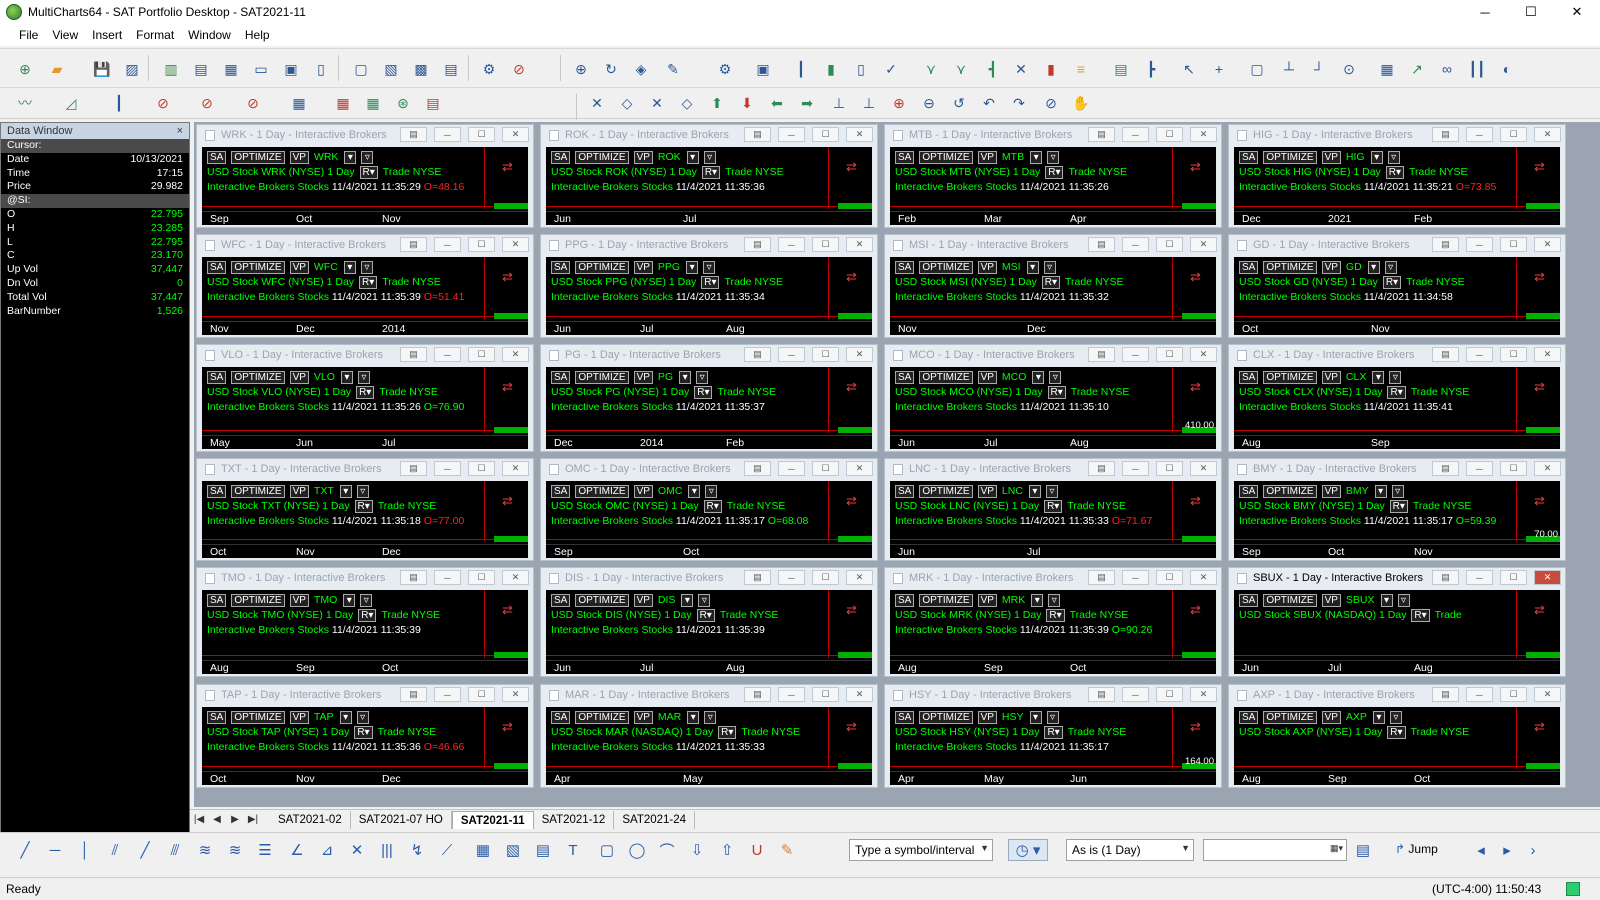 The width and height of the screenshot is (1600, 900). I want to click on chart-window-title-bar: TAP - 1 Day - Interactive Brokers ▤ ─ ☐ ✕, so click(365, 695).